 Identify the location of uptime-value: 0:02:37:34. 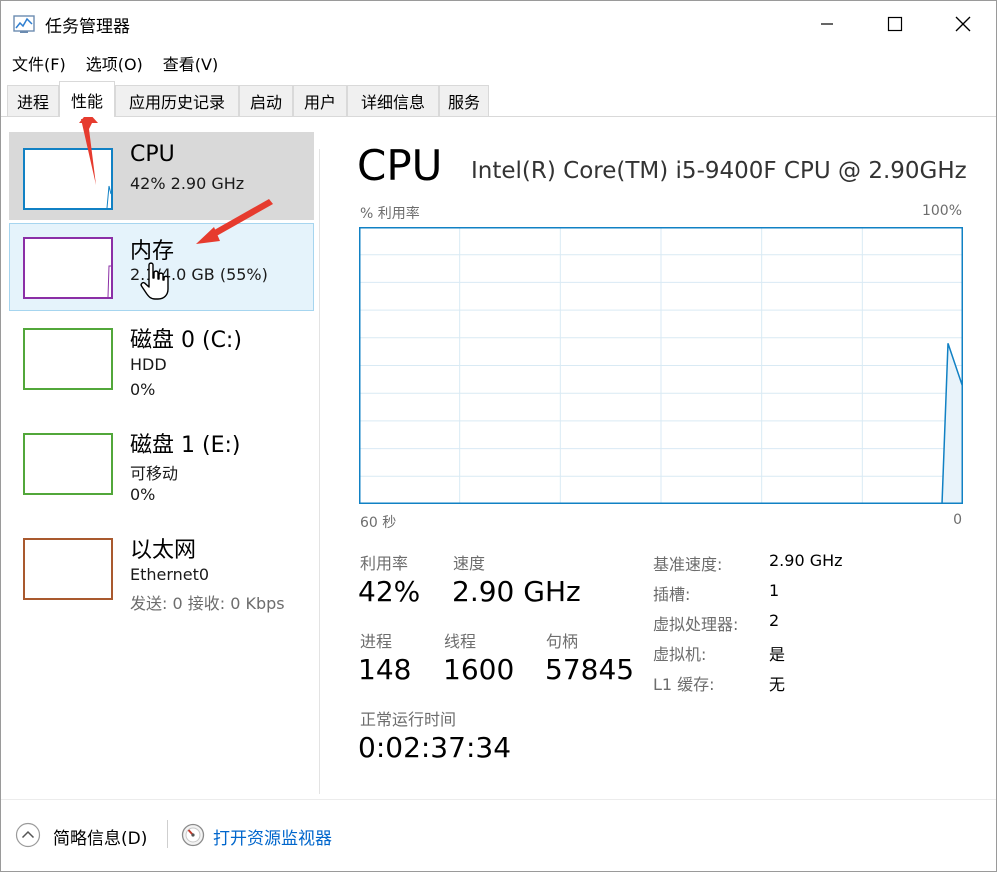
(435, 747).